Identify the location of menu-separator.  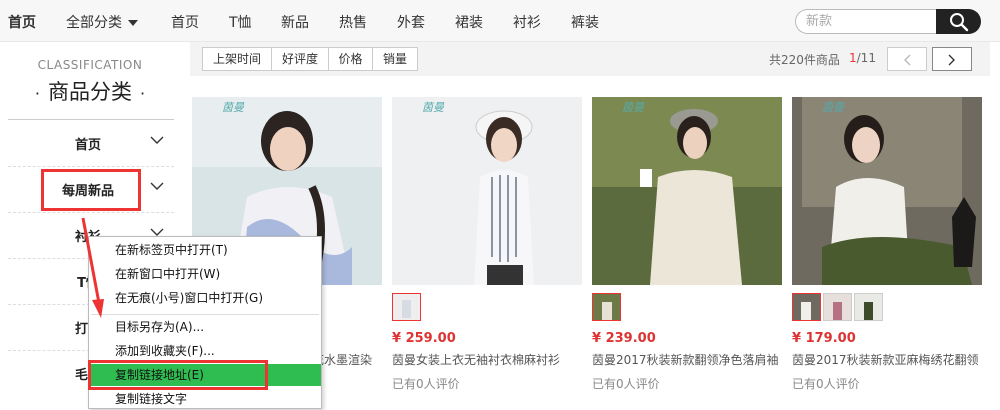
(205, 314).